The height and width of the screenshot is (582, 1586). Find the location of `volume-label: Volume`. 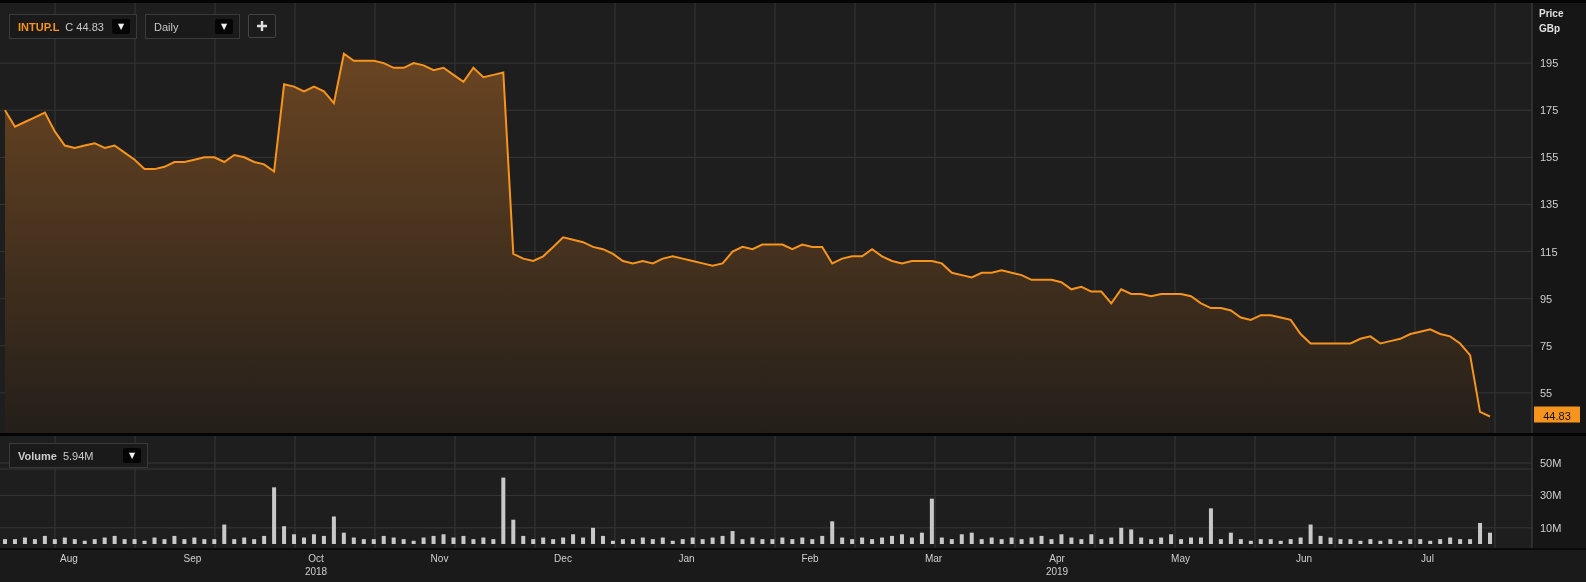

volume-label: Volume is located at coordinates (37, 455).